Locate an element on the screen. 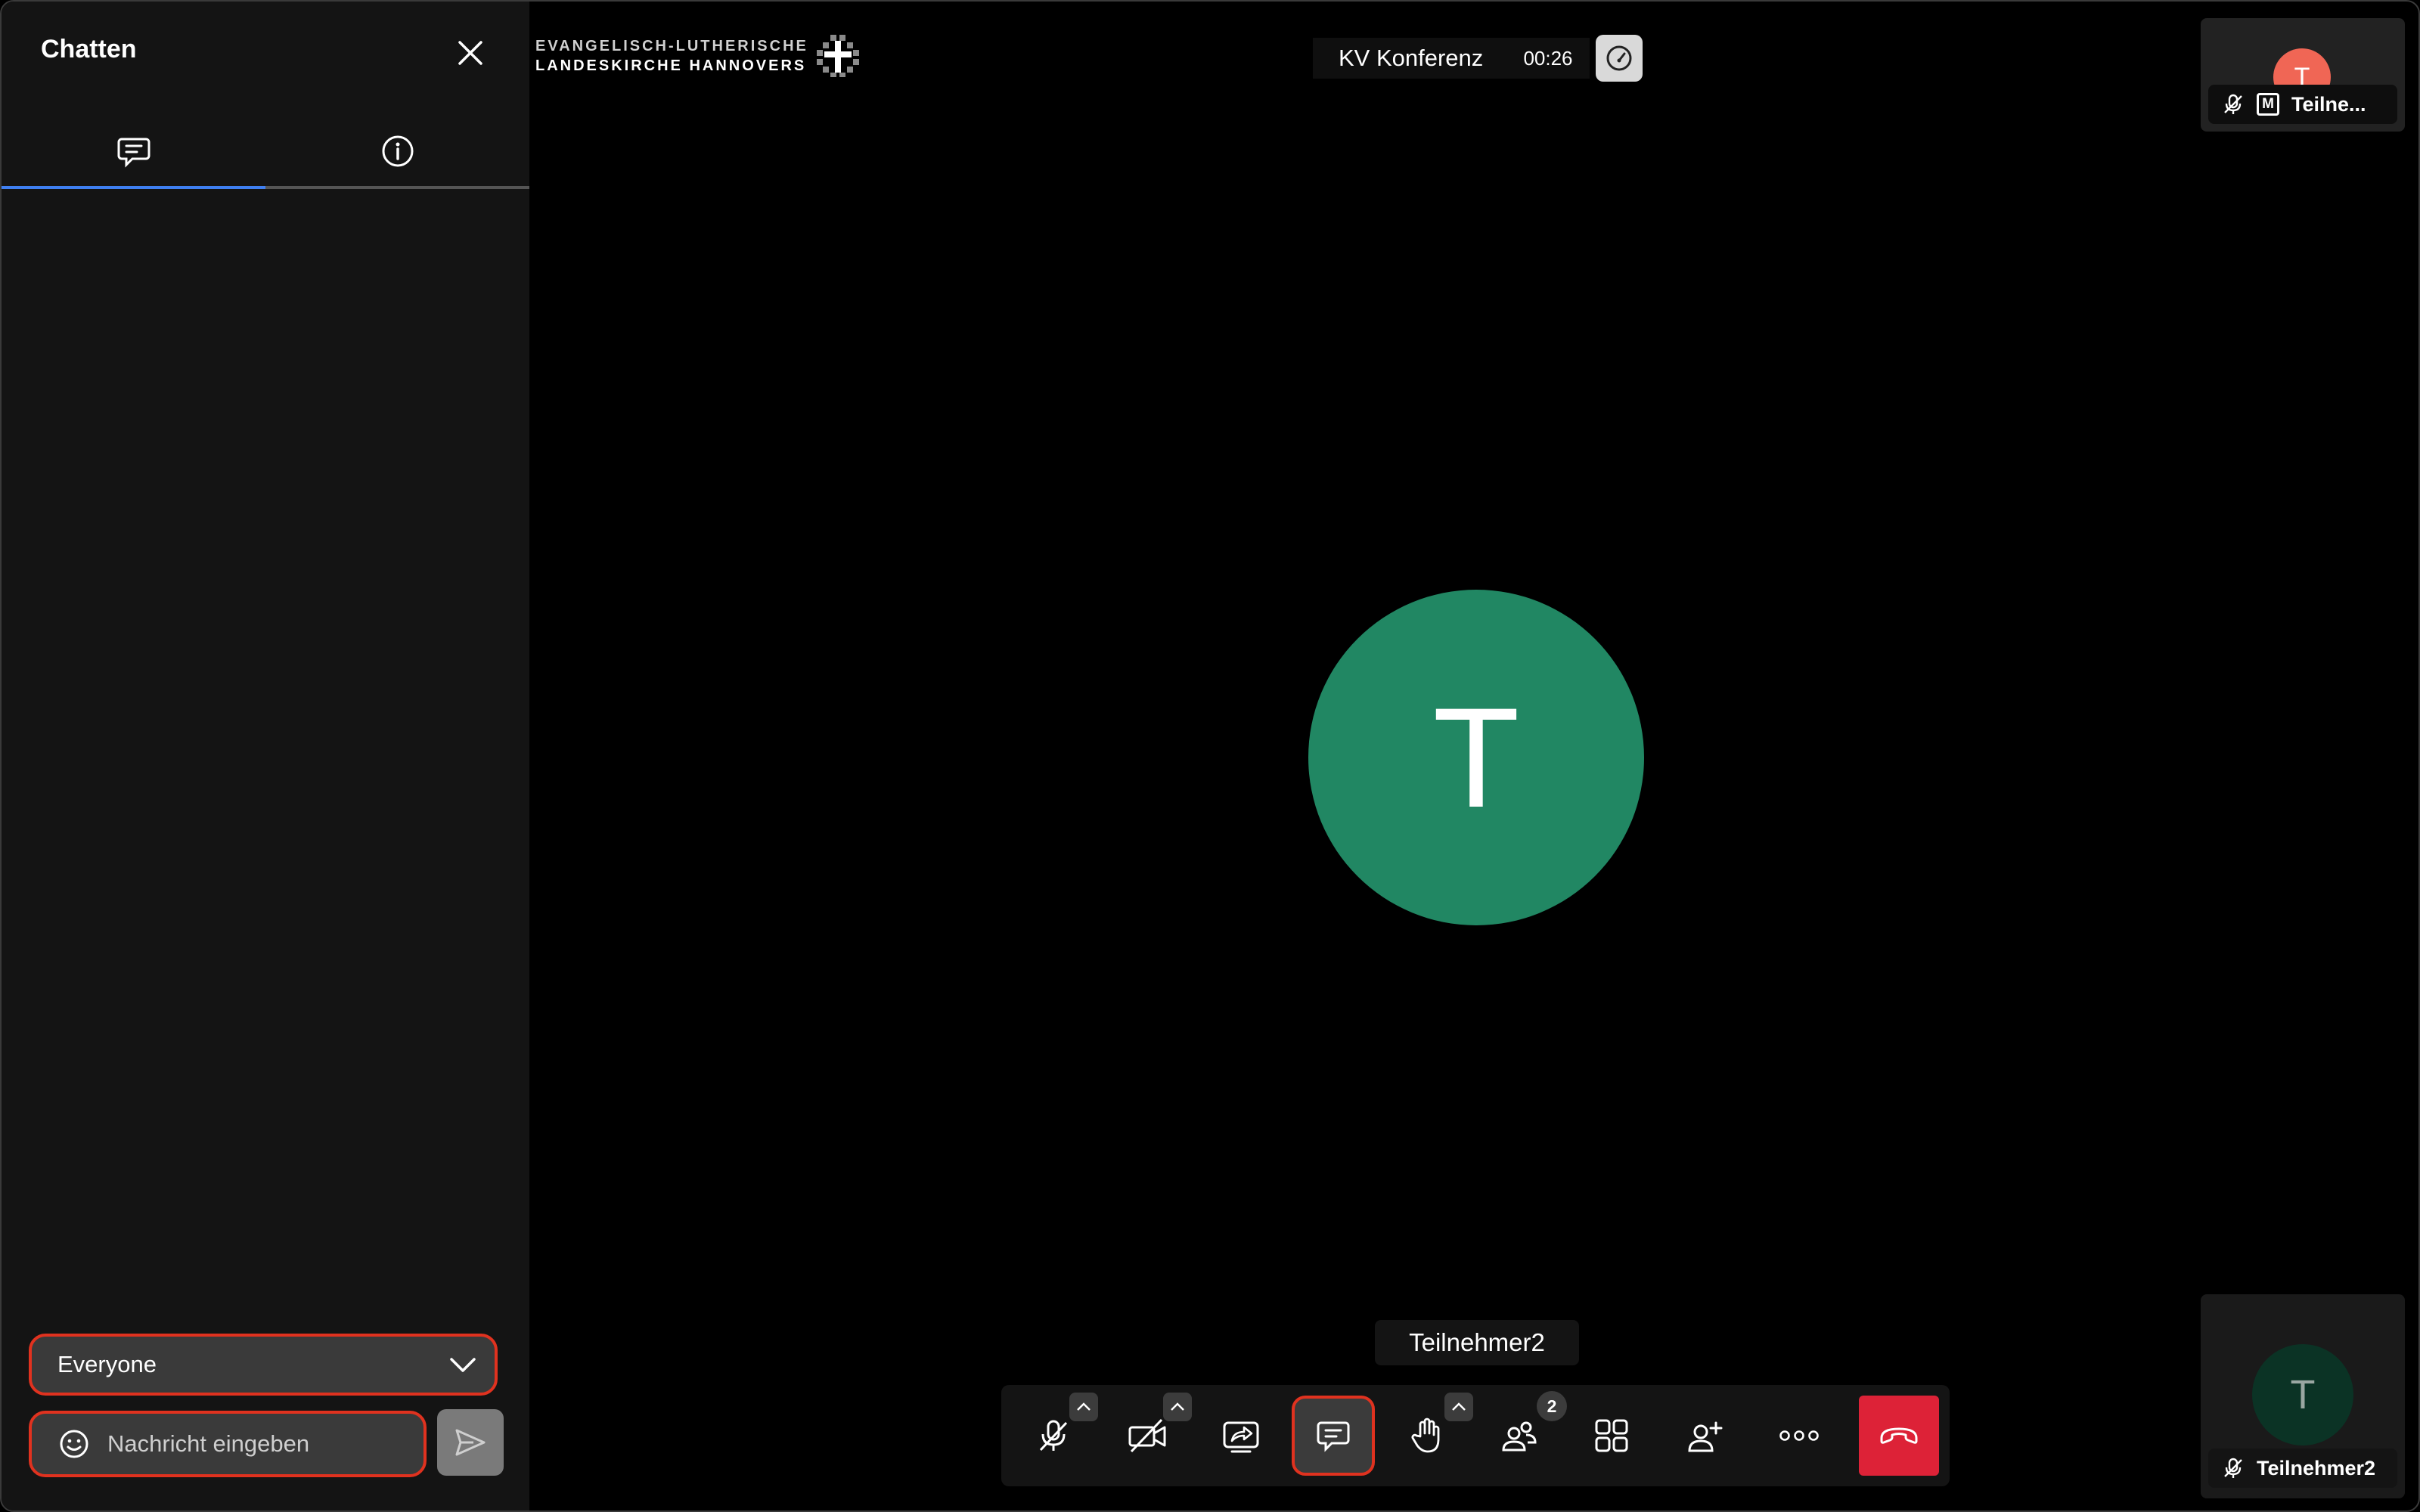 Image resolution: width=2420 pixels, height=1512 pixels. more-options-button is located at coordinates (1799, 1436).